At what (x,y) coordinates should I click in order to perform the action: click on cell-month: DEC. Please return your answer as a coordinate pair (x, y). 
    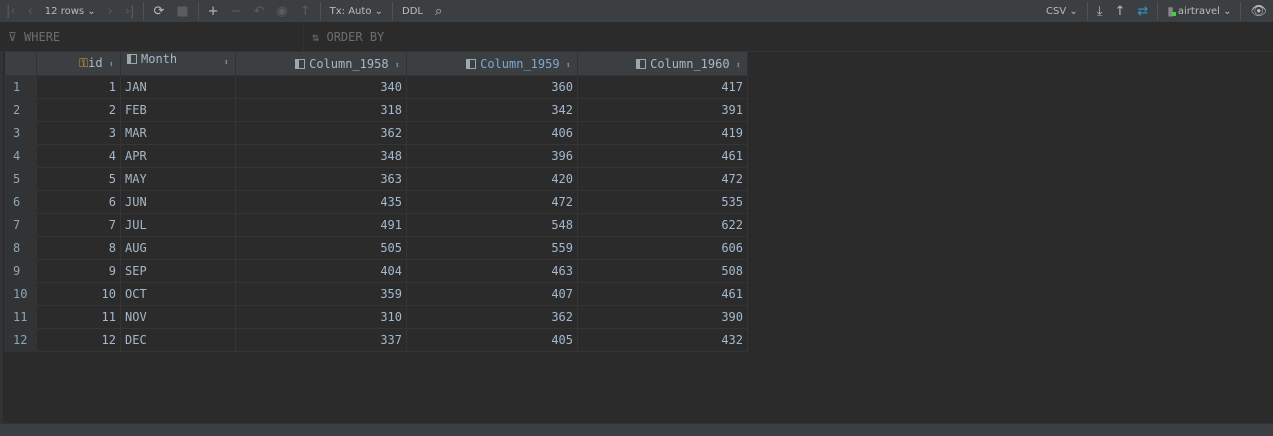
    Looking at the image, I should click on (178, 340).